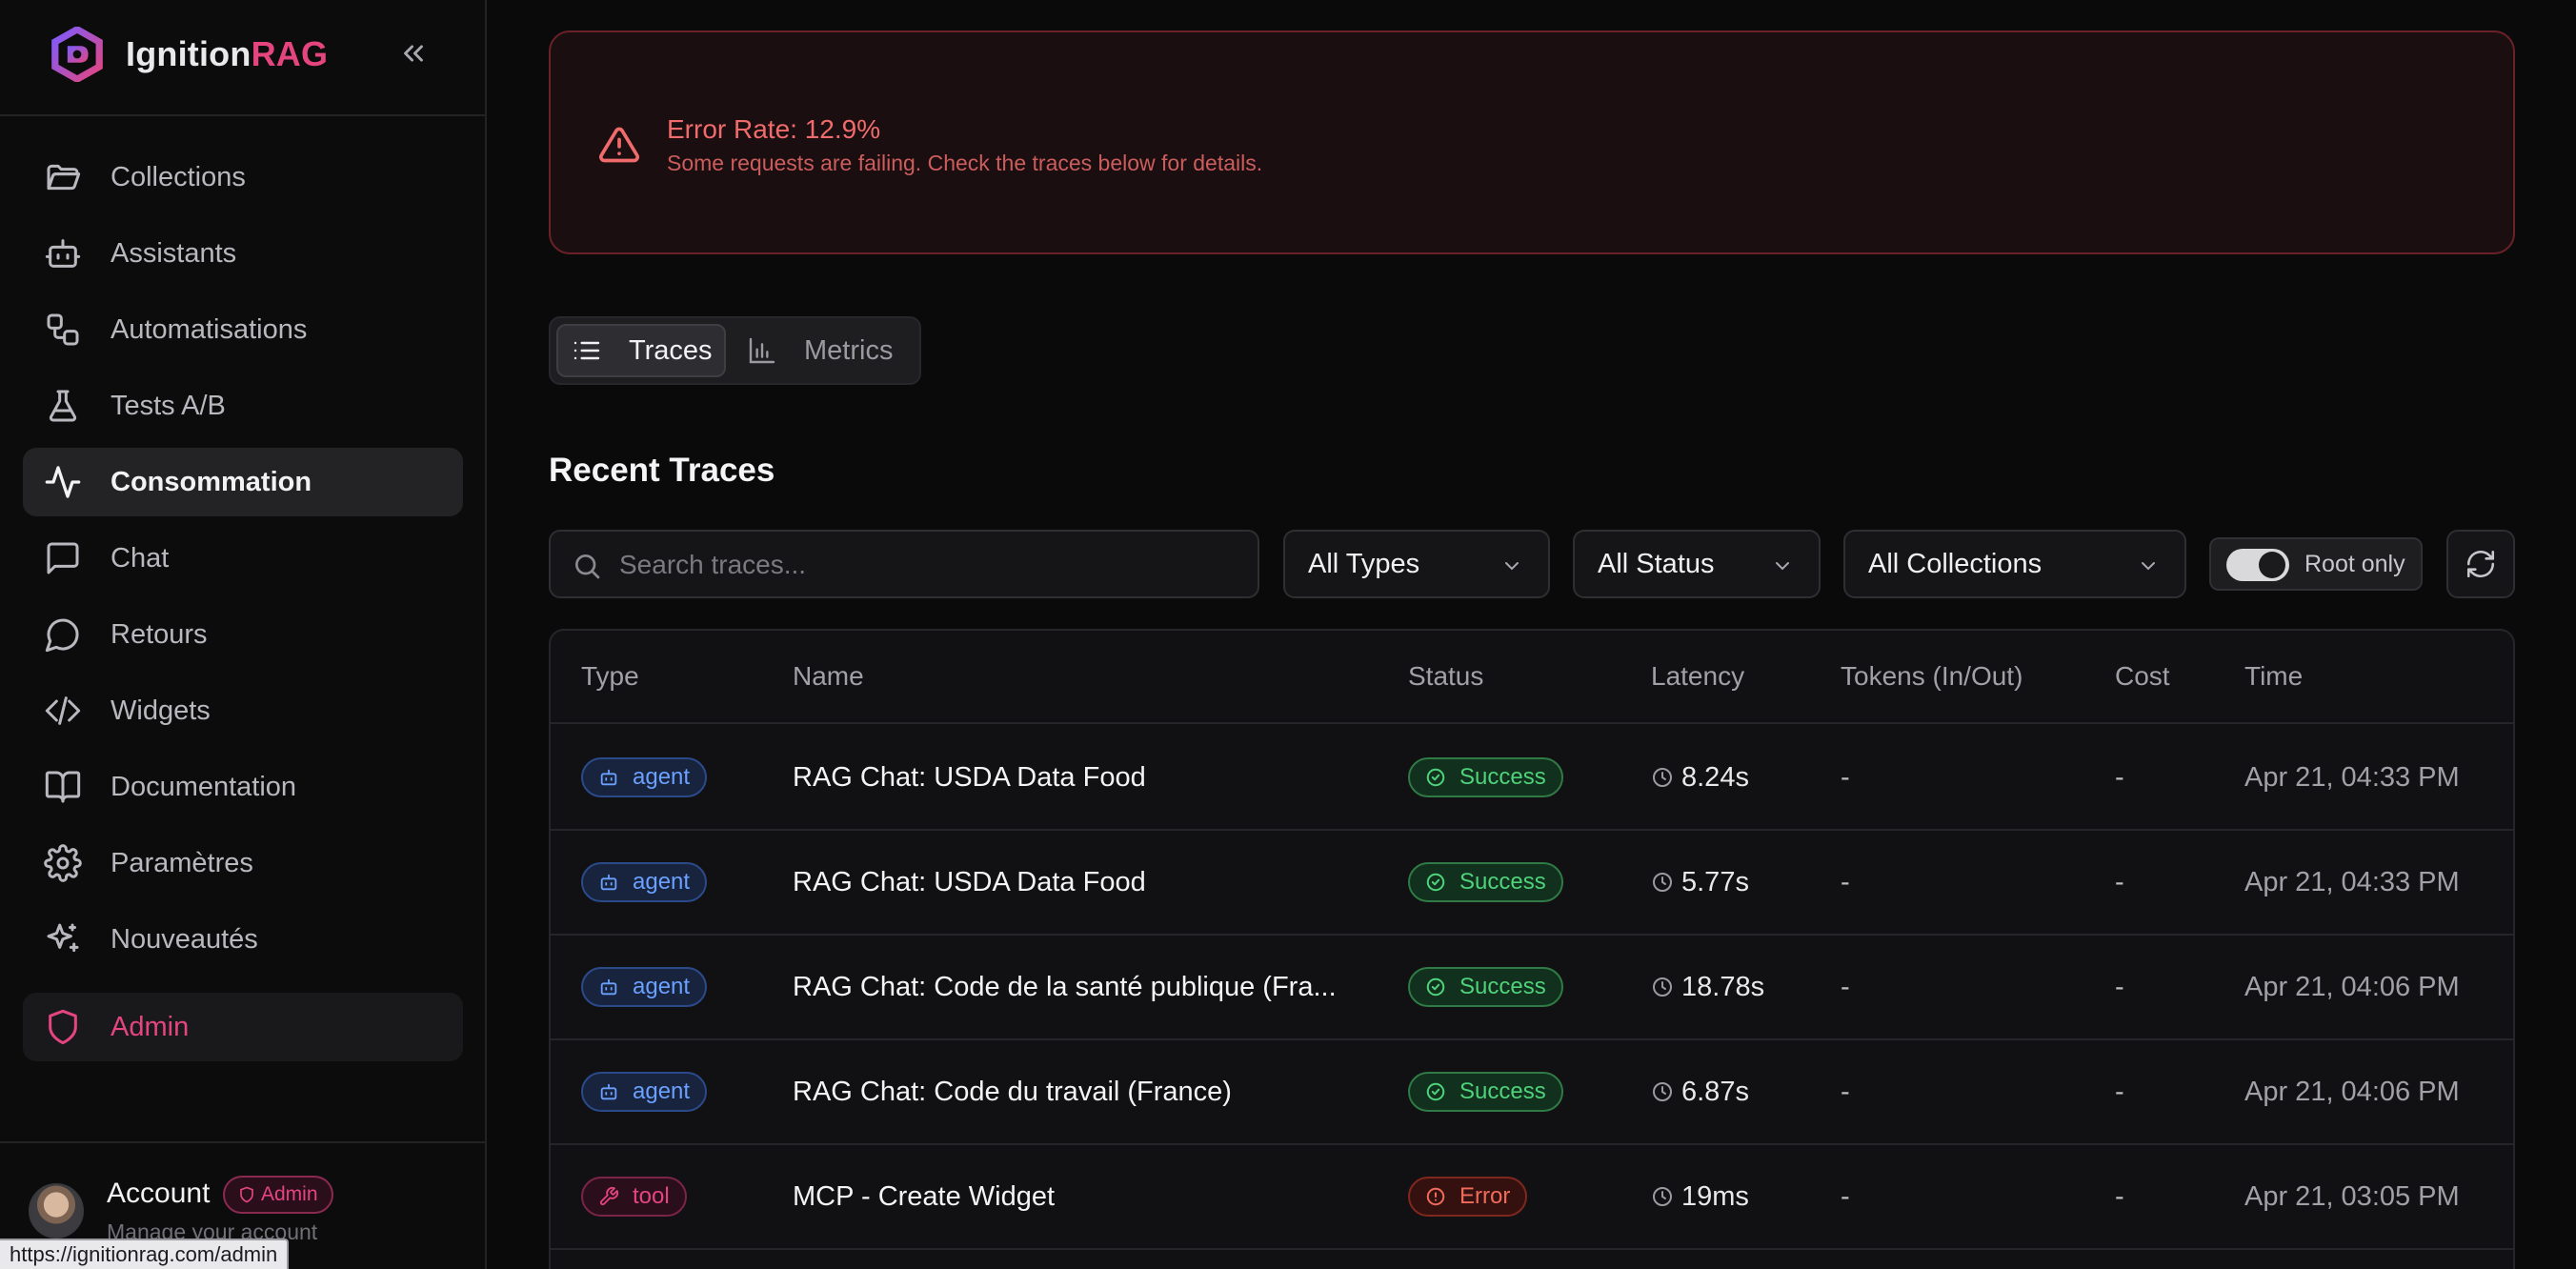  I want to click on search-icon, so click(588, 566).